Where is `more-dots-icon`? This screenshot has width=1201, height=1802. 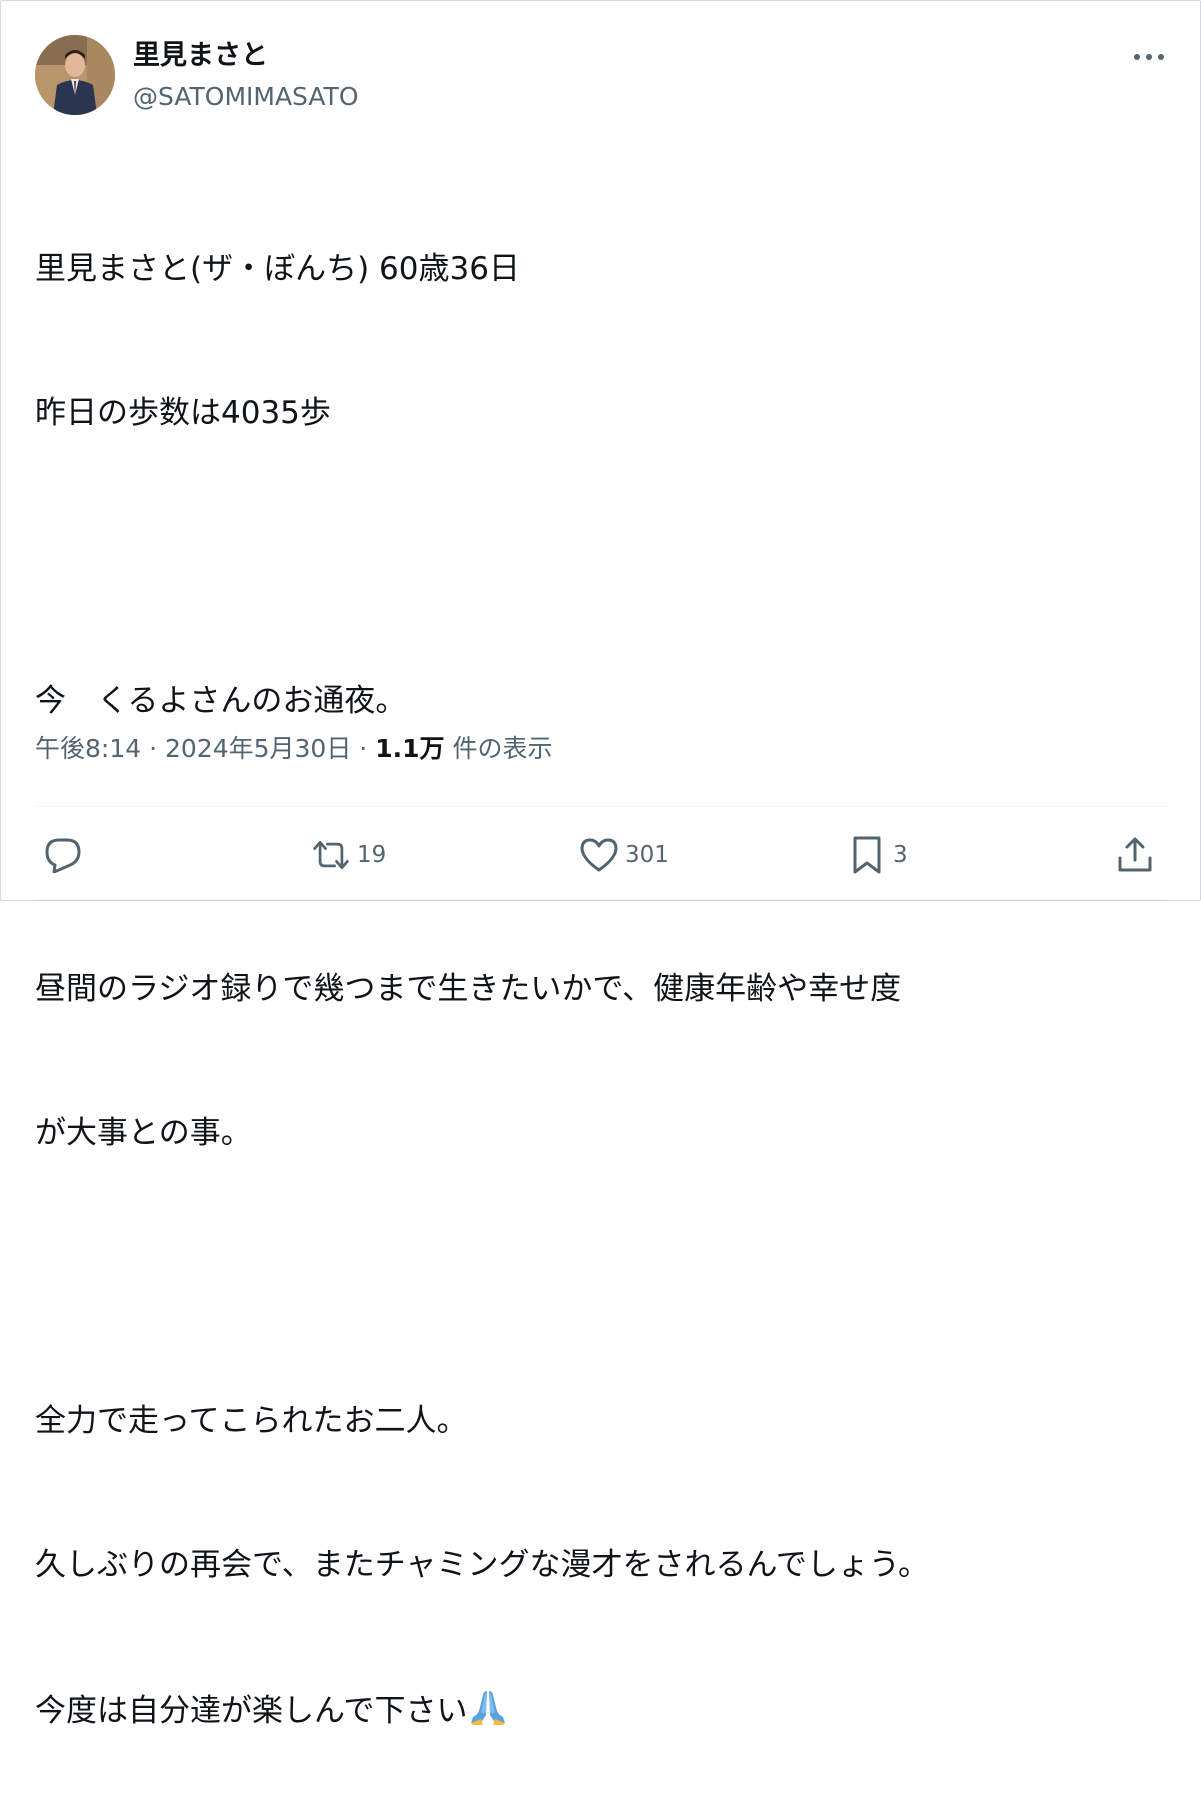 more-dots-icon is located at coordinates (1149, 57).